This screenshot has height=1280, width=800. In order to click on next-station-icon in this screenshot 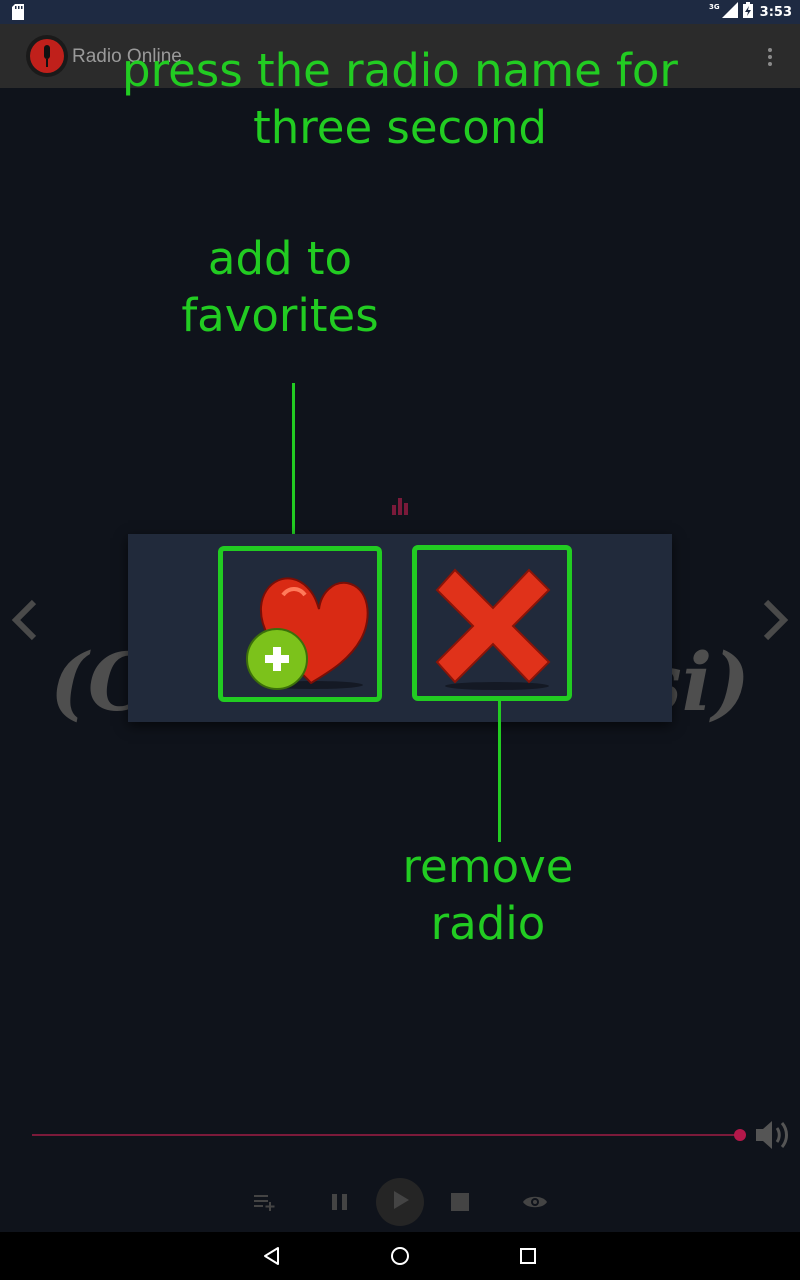, I will do `click(776, 622)`.